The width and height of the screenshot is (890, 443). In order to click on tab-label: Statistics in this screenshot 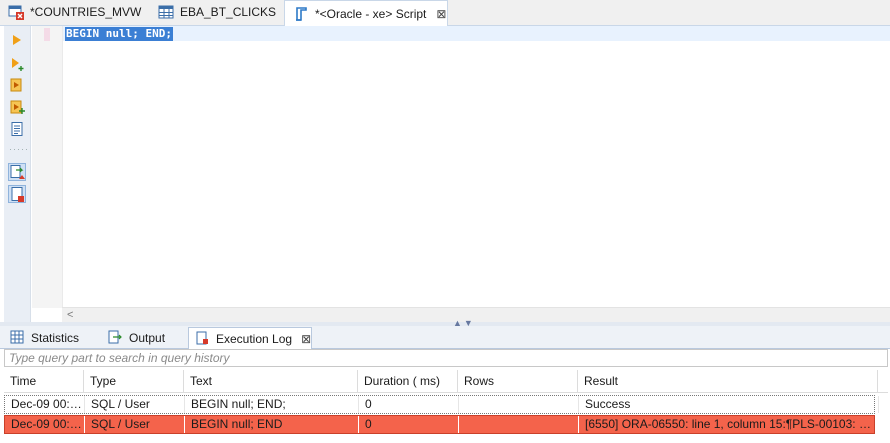, I will do `click(55, 338)`.